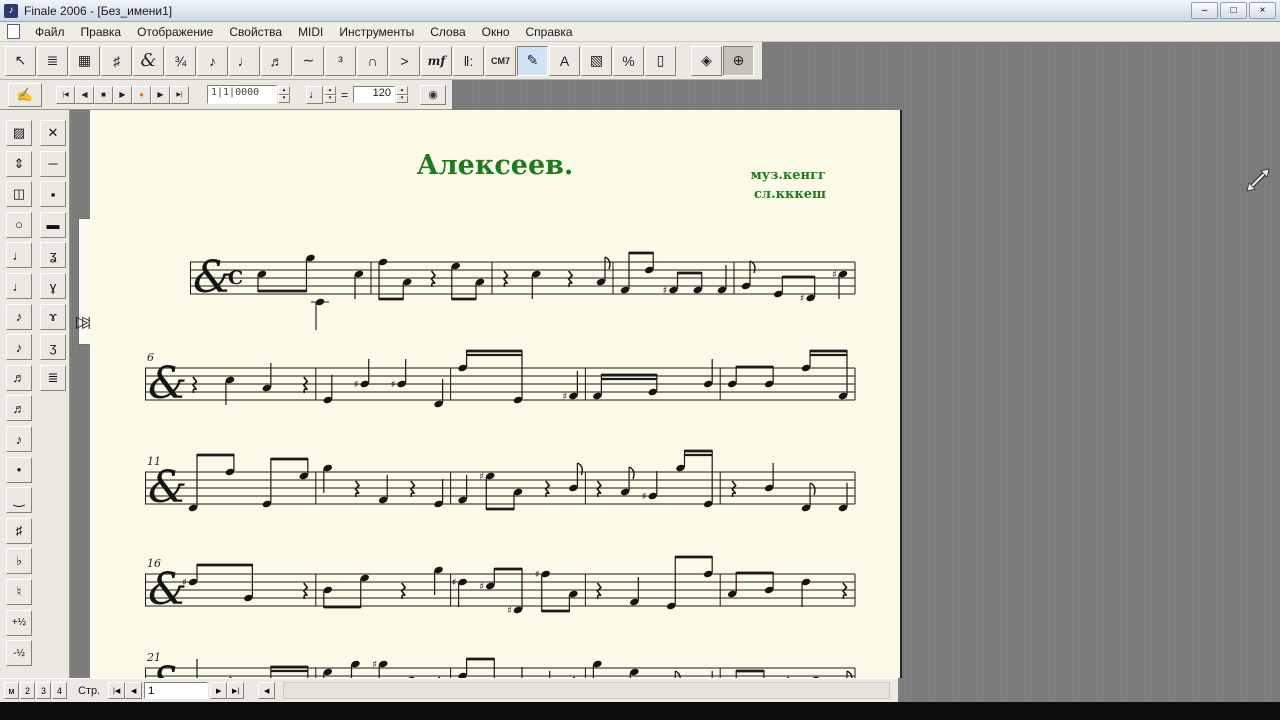 This screenshot has width=1280, height=720. What do you see at coordinates (330, 90) in the screenshot?
I see `tempo-note-up-button: ▴` at bounding box center [330, 90].